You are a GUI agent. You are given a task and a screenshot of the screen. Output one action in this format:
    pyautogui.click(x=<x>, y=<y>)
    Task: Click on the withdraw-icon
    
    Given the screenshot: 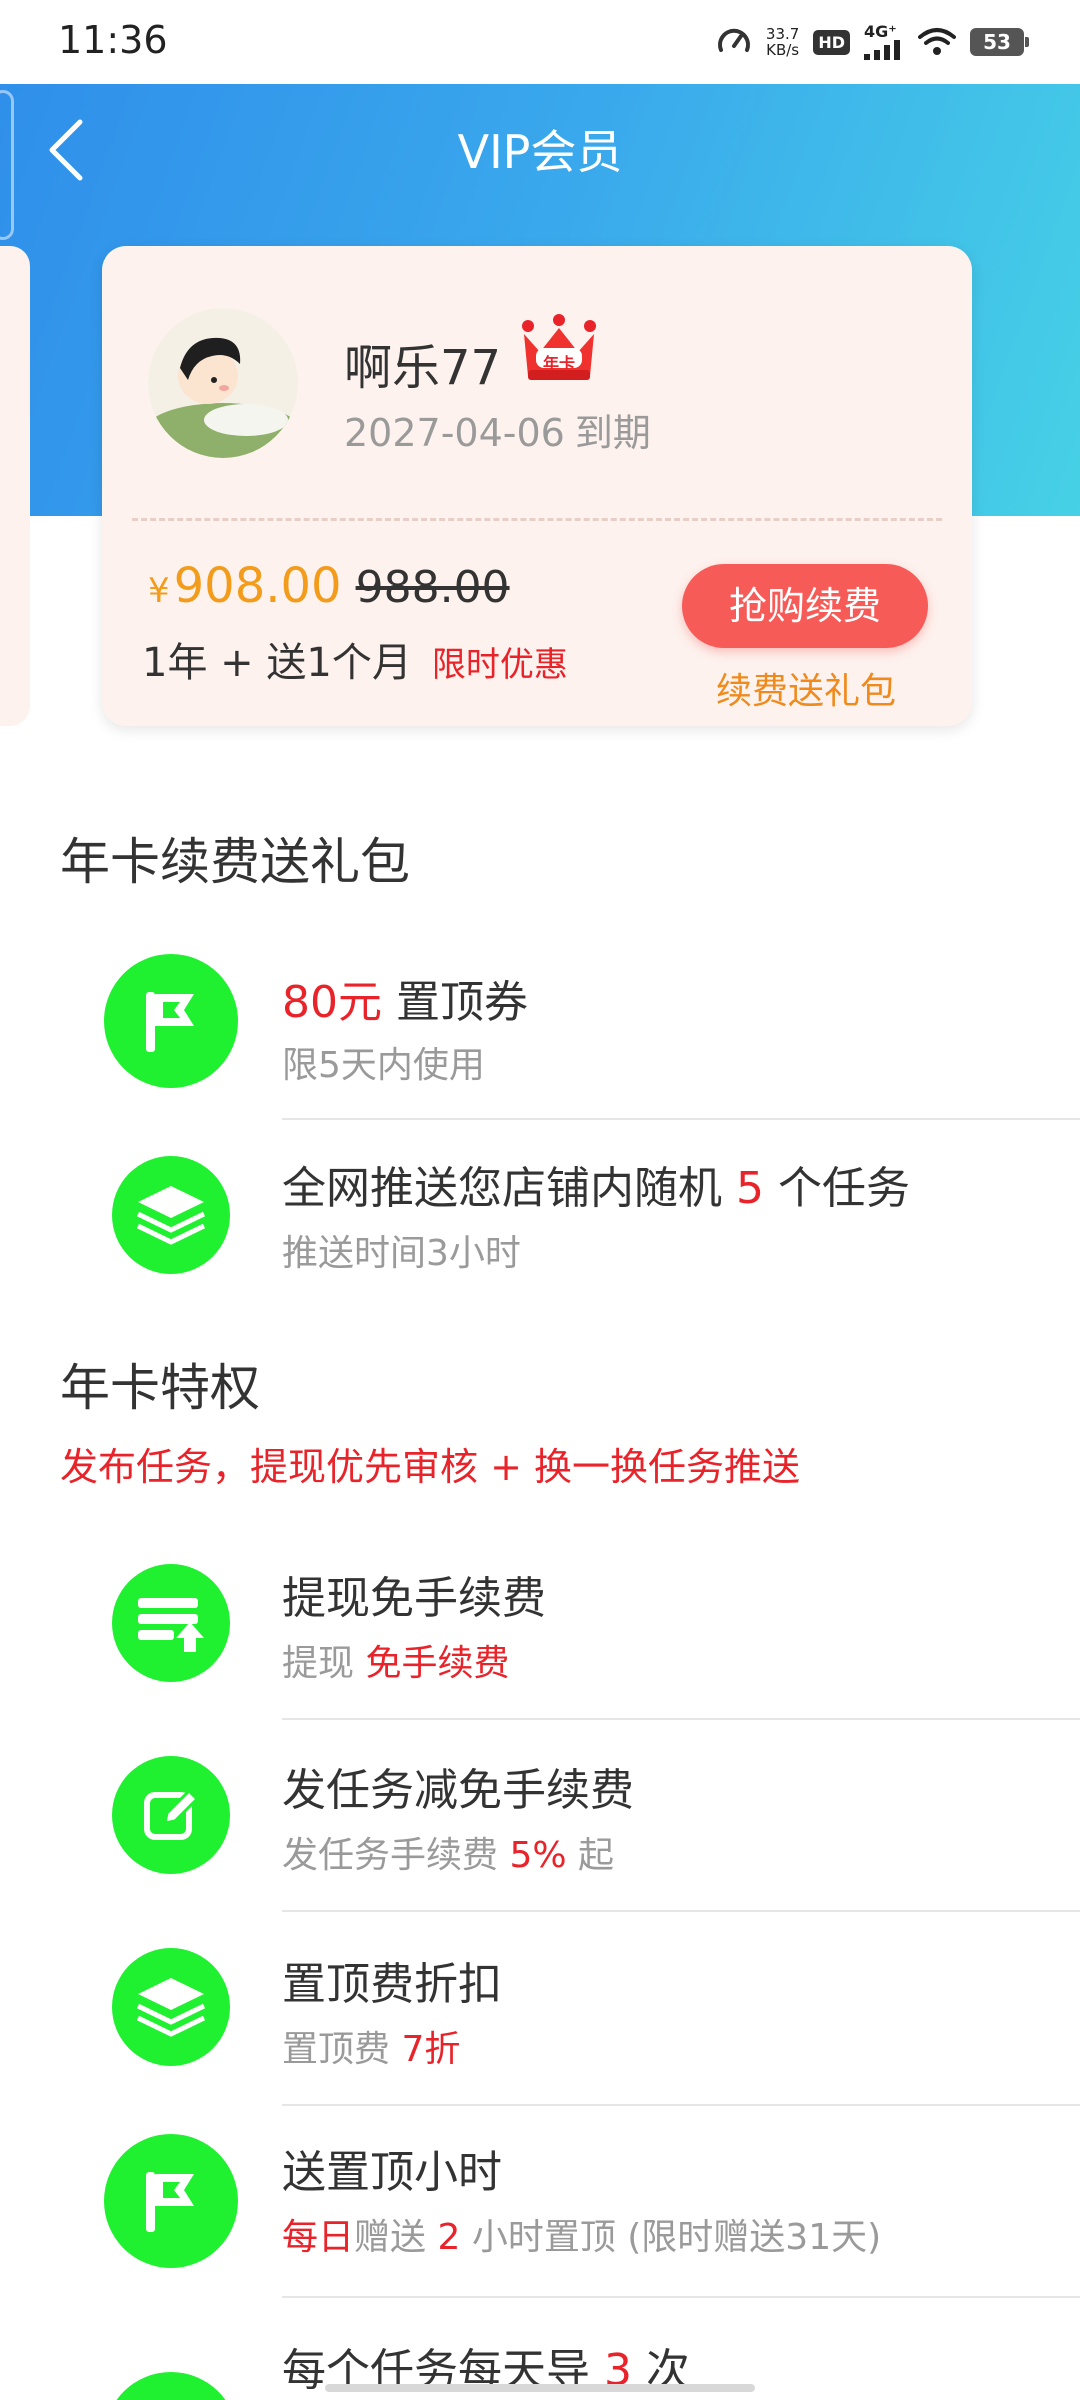 What is the action you would take?
    pyautogui.click(x=171, y=1623)
    